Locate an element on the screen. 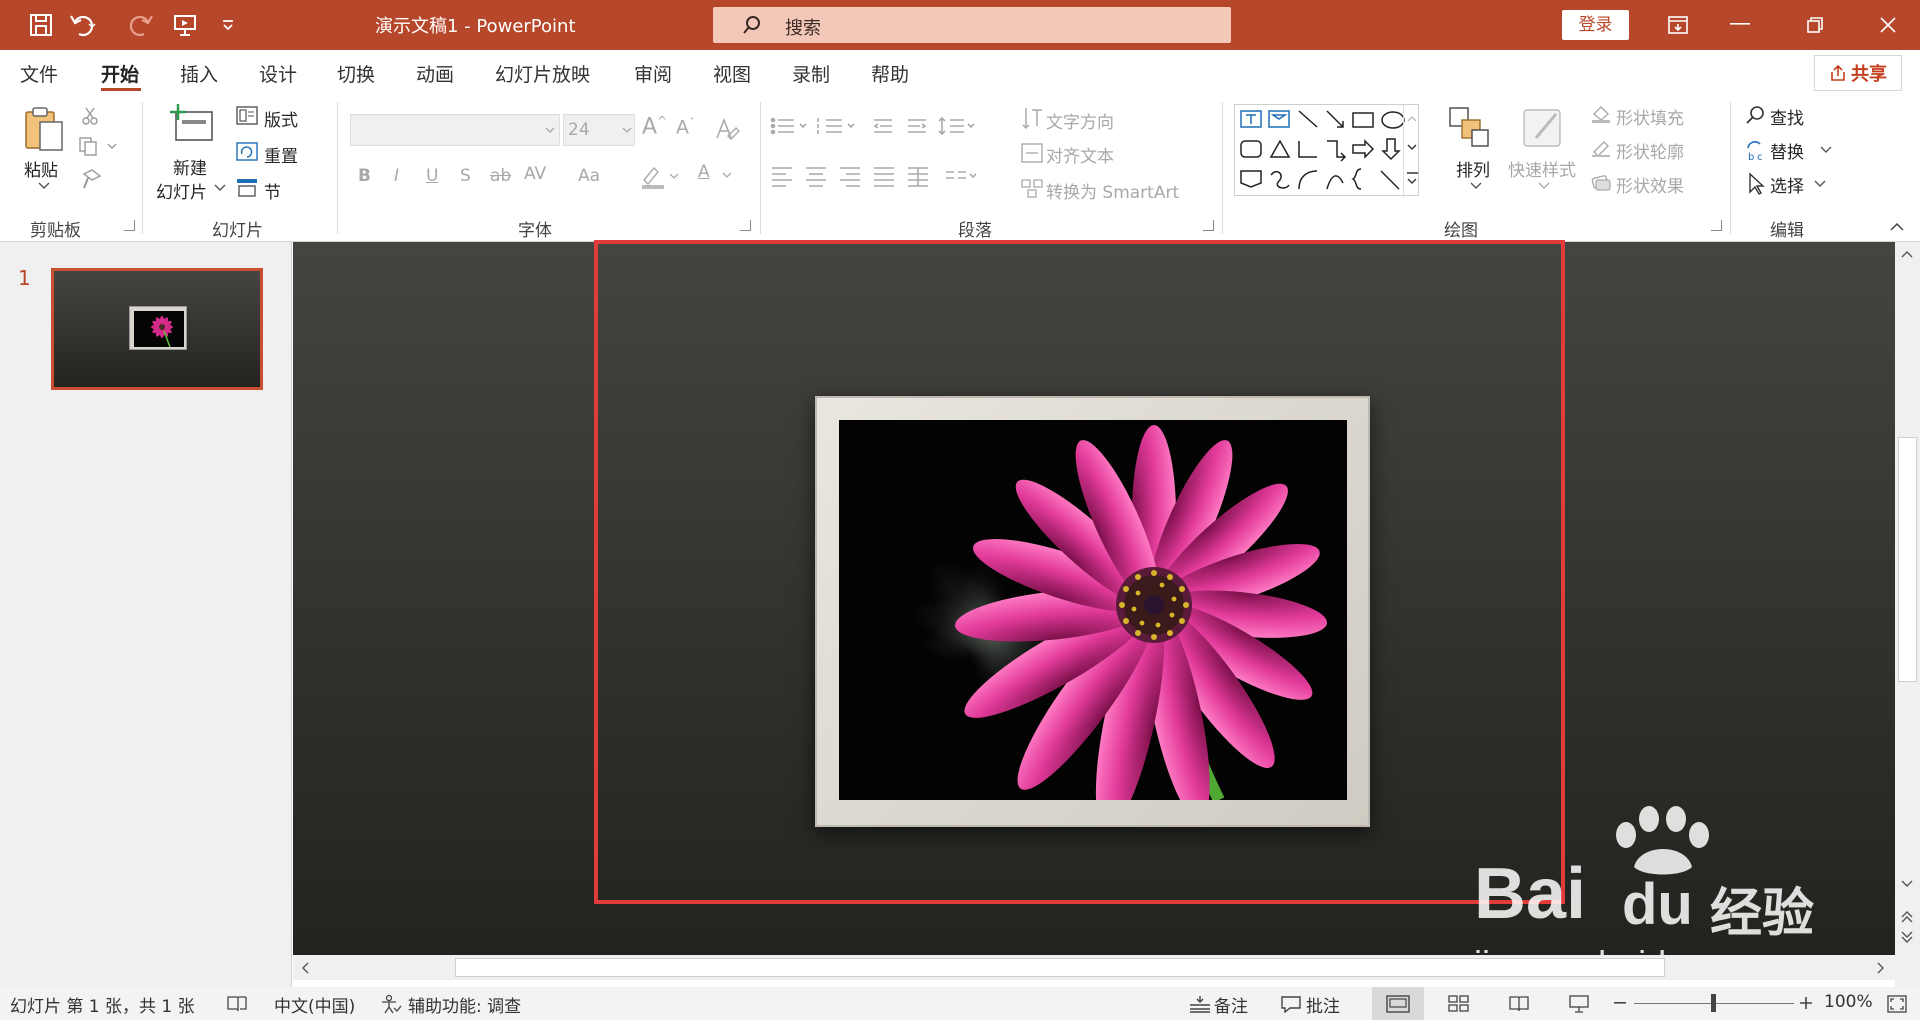 This screenshot has height=1020, width=1920. smartart-label: 转换为 SmartArt is located at coordinates (1112, 190).